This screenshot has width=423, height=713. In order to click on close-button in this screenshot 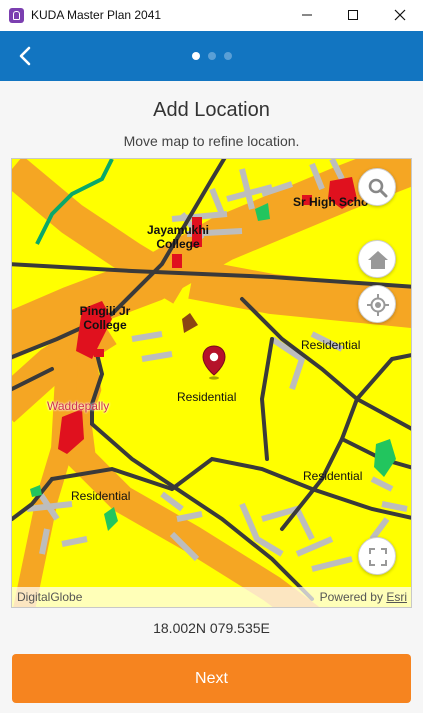, I will do `click(400, 15)`.